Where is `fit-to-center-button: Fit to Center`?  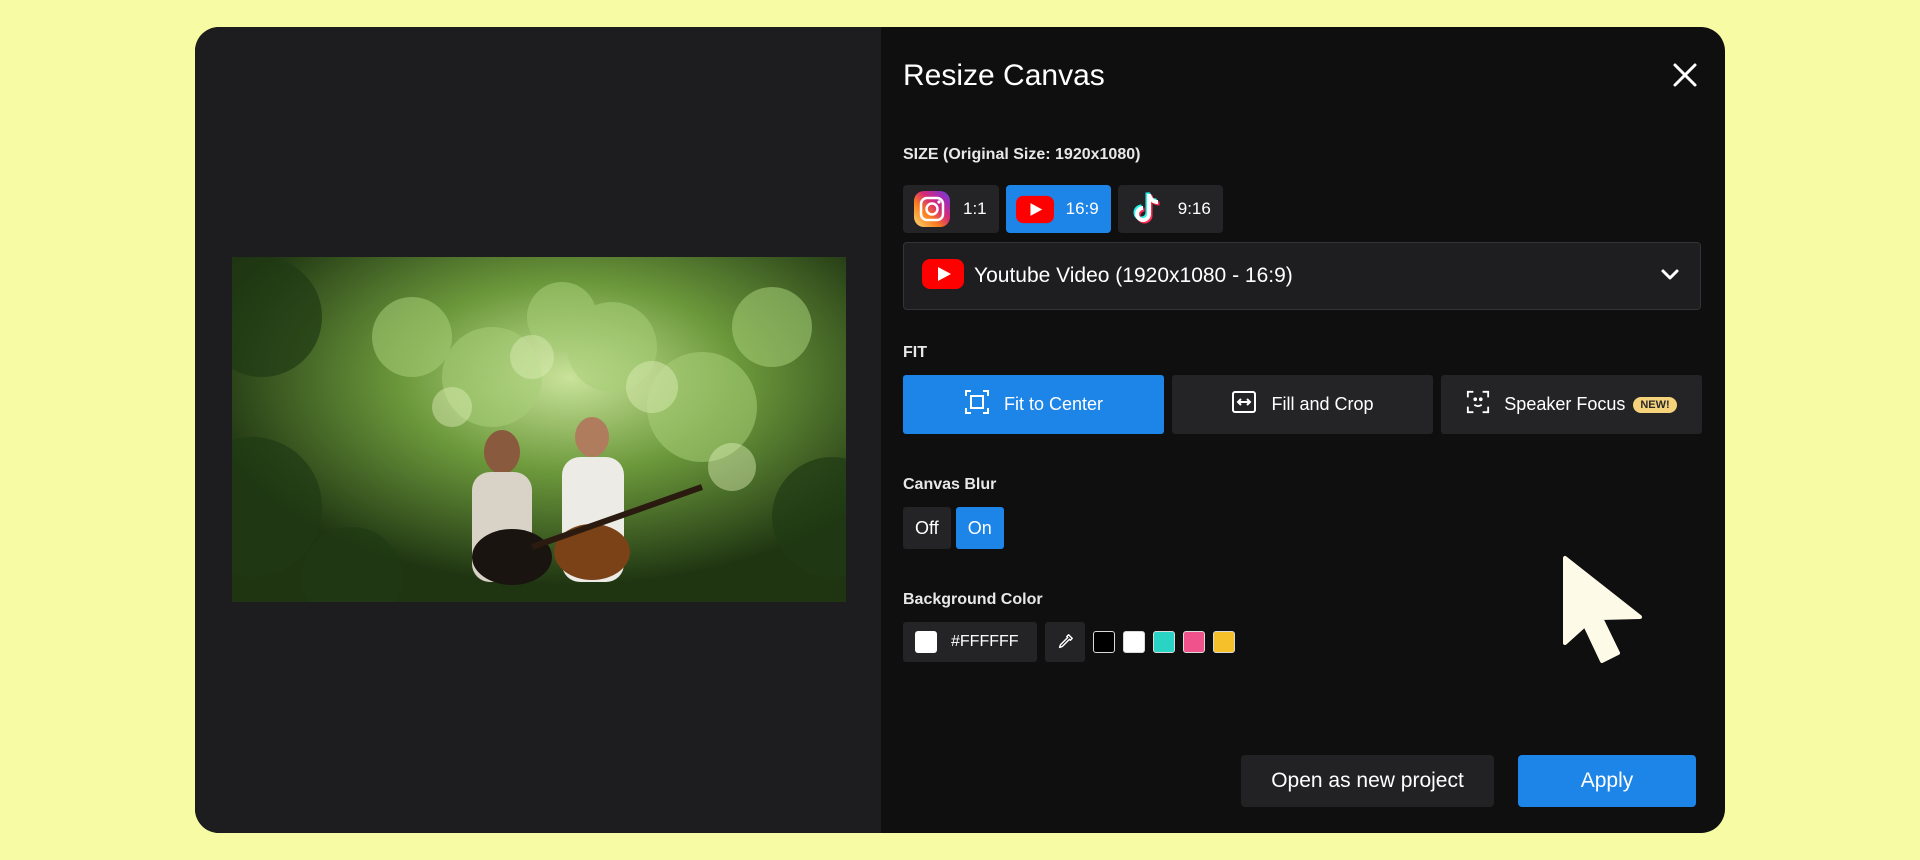 fit-to-center-button: Fit to Center is located at coordinates (1033, 404).